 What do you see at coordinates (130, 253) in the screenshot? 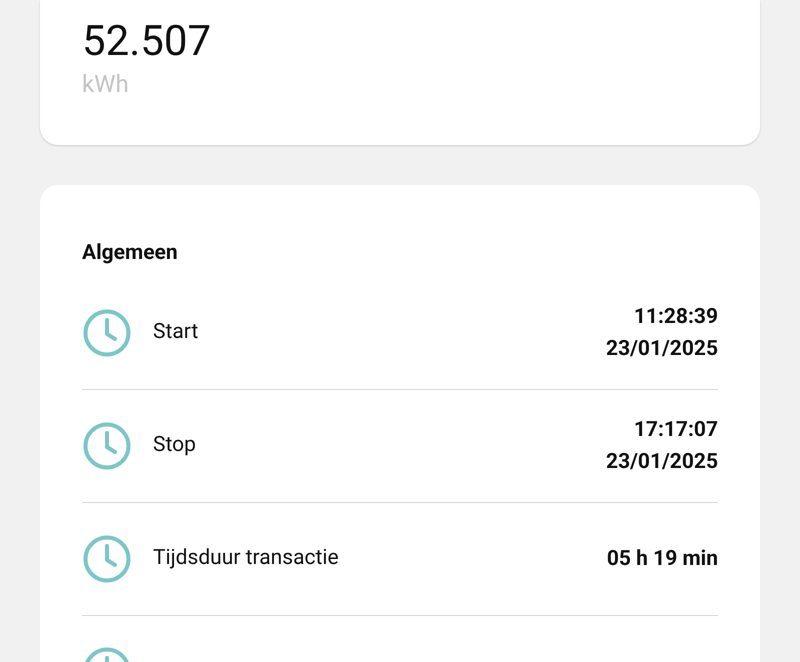
I see `section-title: Algemeen` at bounding box center [130, 253].